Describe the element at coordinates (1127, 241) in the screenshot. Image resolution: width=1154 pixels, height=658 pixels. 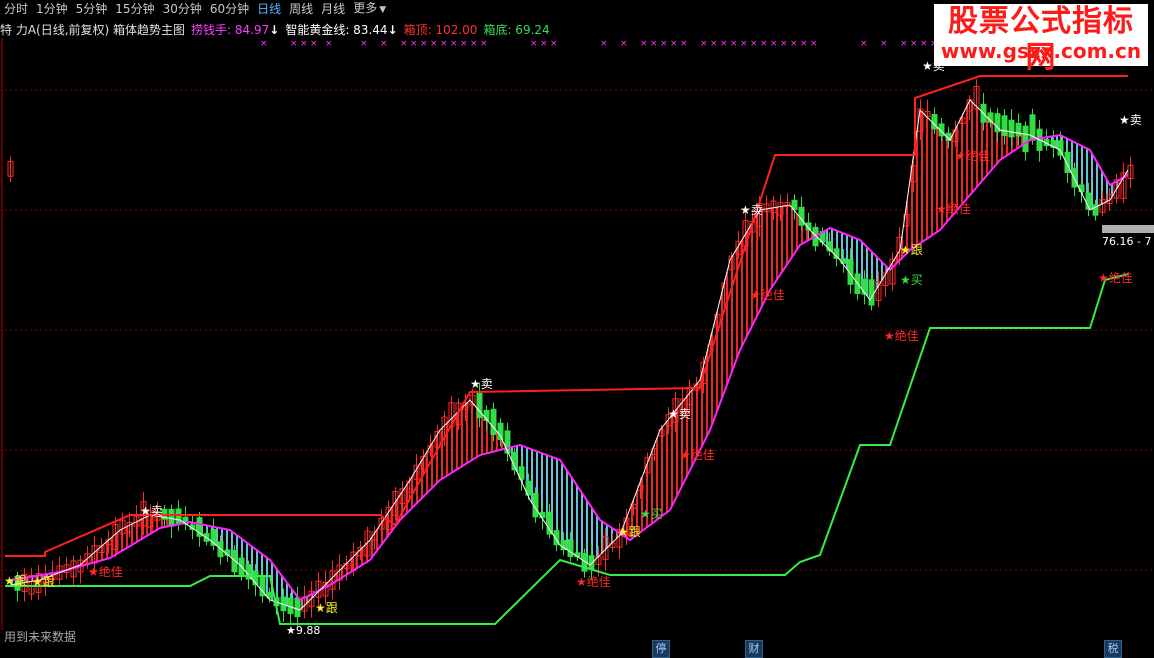
I see `price-range-label: 76.16 - 7` at that location.